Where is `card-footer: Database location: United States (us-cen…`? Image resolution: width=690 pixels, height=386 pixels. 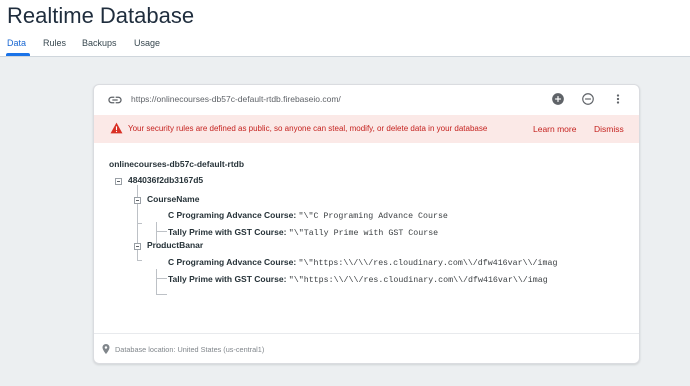 card-footer: Database location: United States (us-cen… is located at coordinates (366, 348).